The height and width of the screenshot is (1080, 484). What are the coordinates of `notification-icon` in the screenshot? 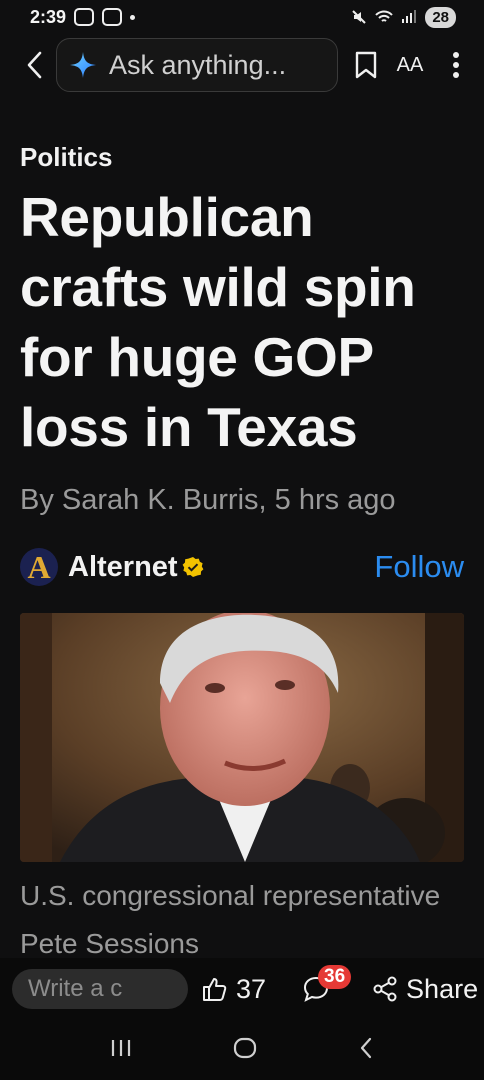 It's located at (84, 17).